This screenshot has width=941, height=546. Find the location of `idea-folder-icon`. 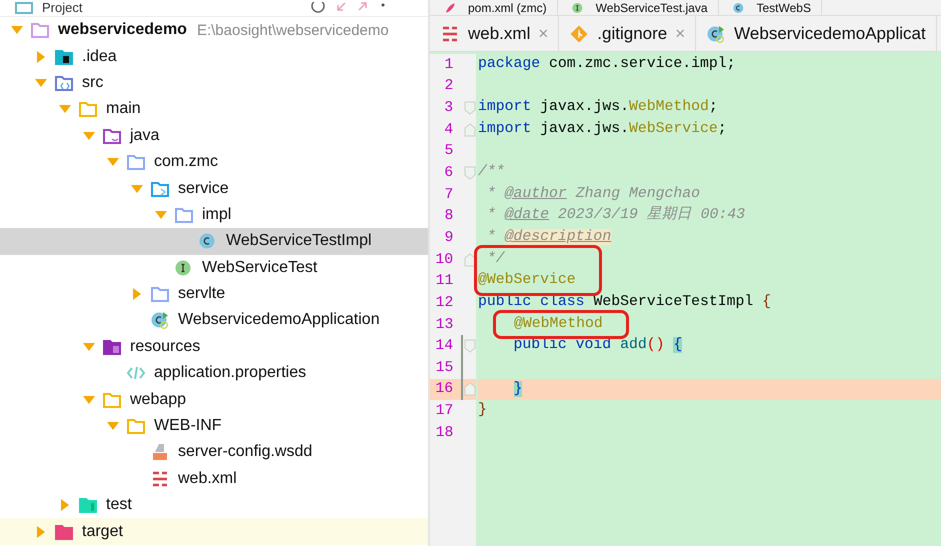

idea-folder-icon is located at coordinates (64, 57).